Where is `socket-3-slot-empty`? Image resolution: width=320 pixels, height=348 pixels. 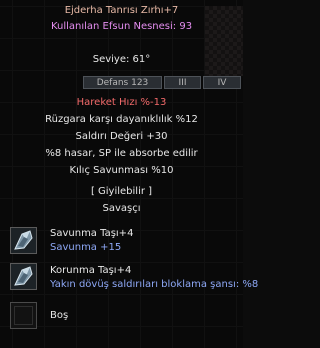
socket-3-slot-empty is located at coordinates (23, 315).